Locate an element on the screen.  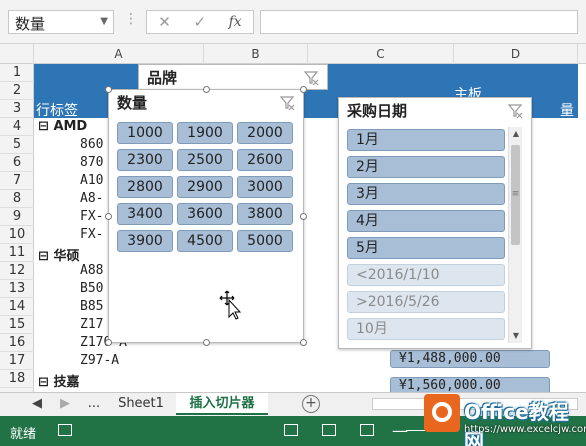
more-options-icon: ⋮ is located at coordinates (131, 19).